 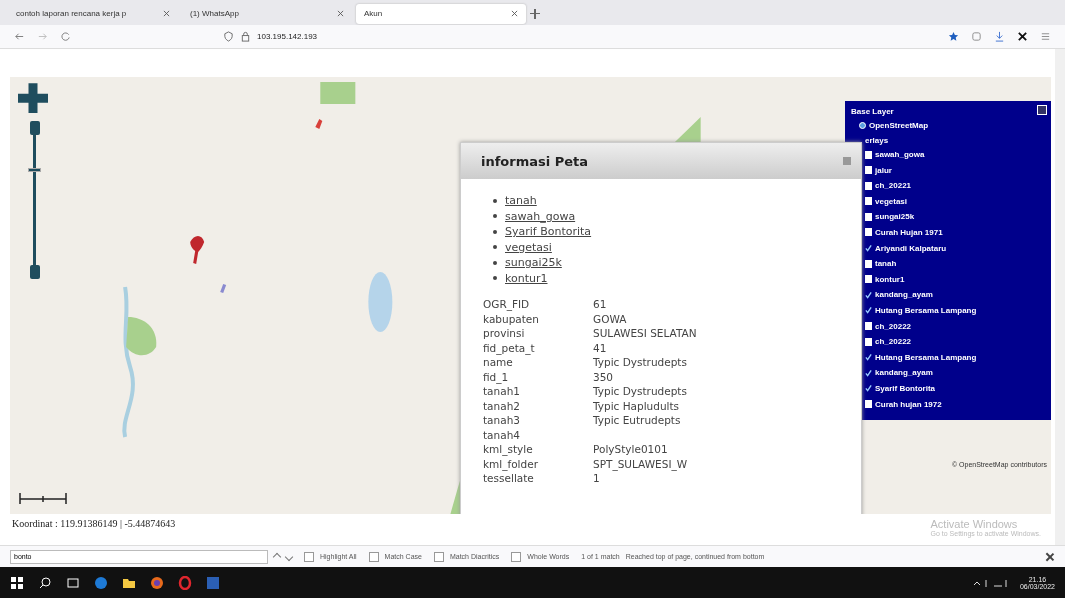 What do you see at coordinates (540, 216) in the screenshot?
I see `layer-link: sawah_gowa` at bounding box center [540, 216].